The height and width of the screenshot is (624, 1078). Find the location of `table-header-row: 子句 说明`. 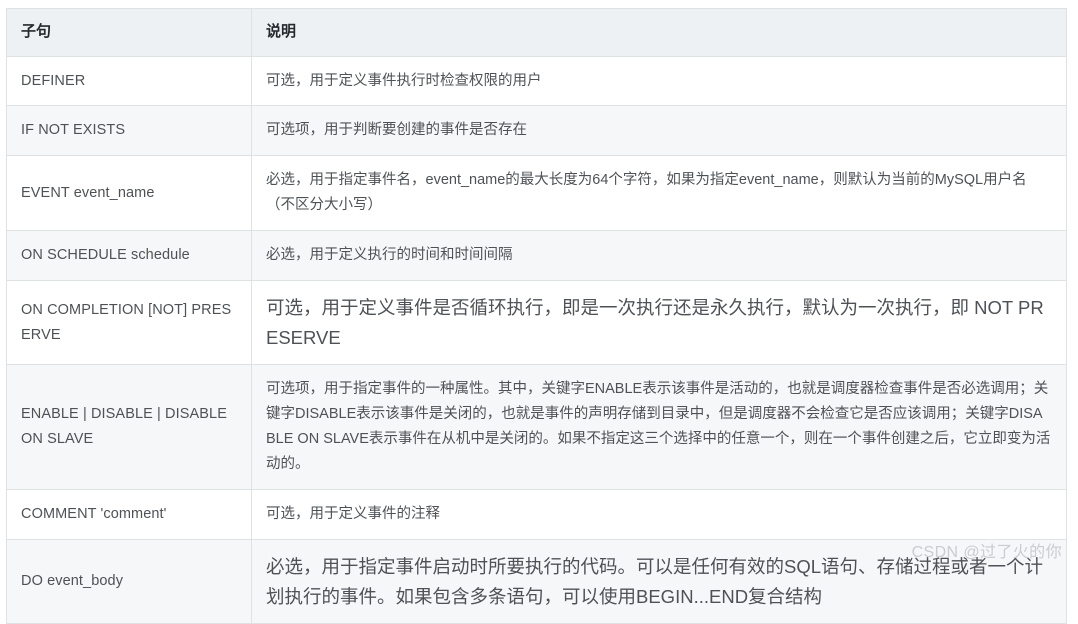

table-header-row: 子句 说明 is located at coordinates (536, 32).